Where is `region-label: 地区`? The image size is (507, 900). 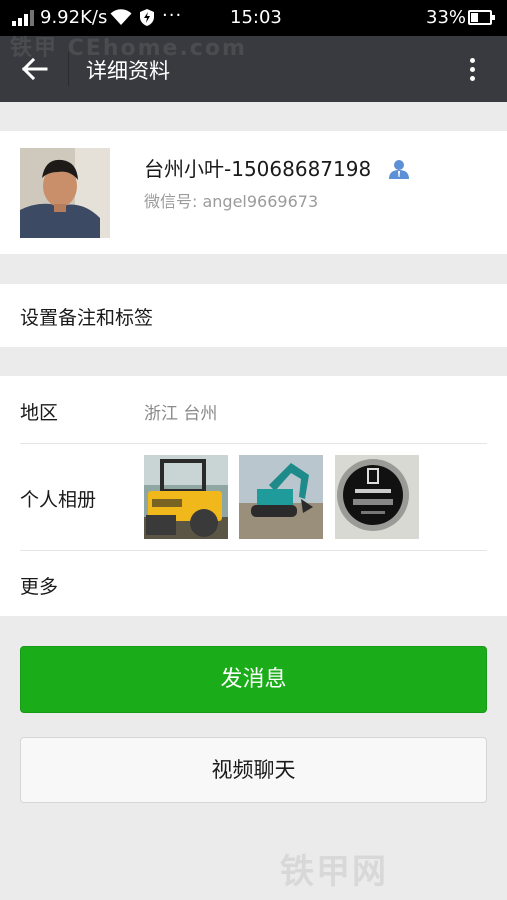
region-label: 地区 is located at coordinates (39, 413).